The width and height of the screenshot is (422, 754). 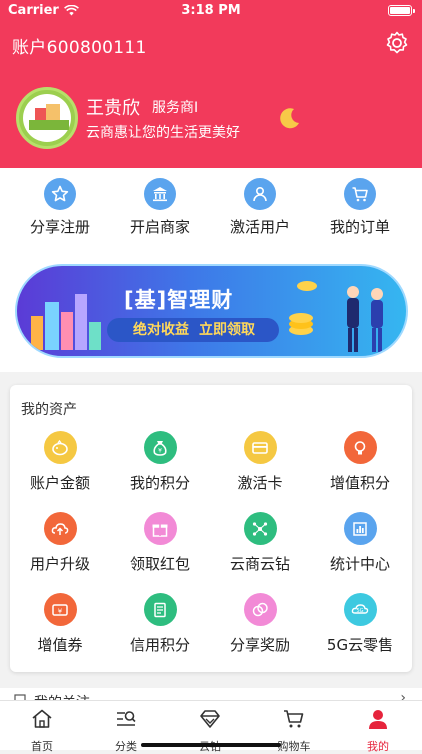 I want to click on quick-action-open-store: 开启商家, so click(x=160, y=207).